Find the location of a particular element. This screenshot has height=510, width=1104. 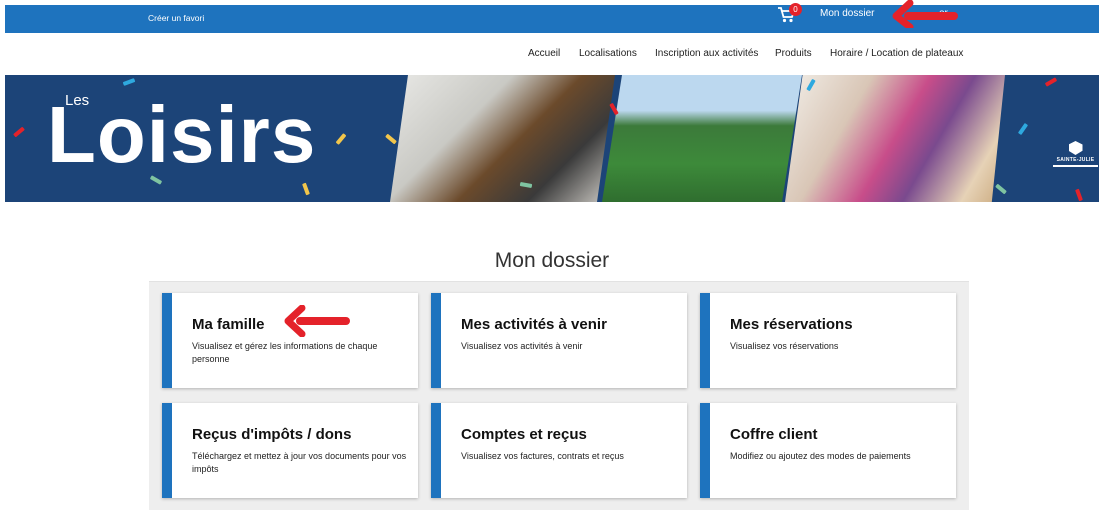

card-title: Mes activités à venir is located at coordinates (534, 324).